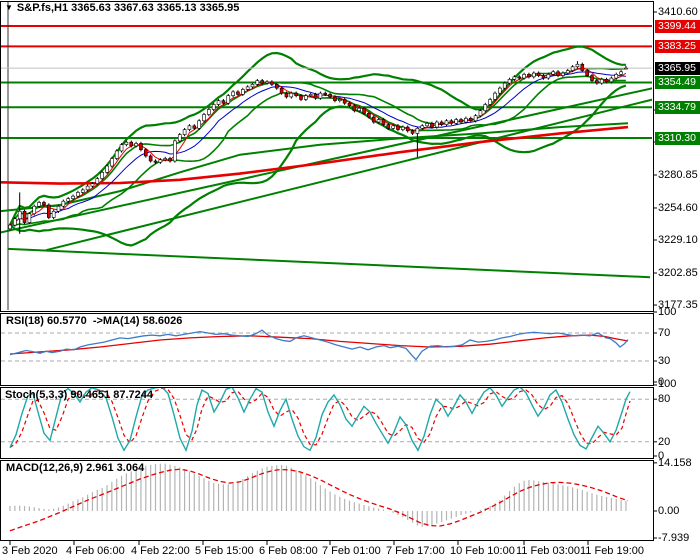 This screenshot has width=700, height=560. Describe the element at coordinates (9, 7) in the screenshot. I see `ohlc-dropdown-icon: ▼` at that location.